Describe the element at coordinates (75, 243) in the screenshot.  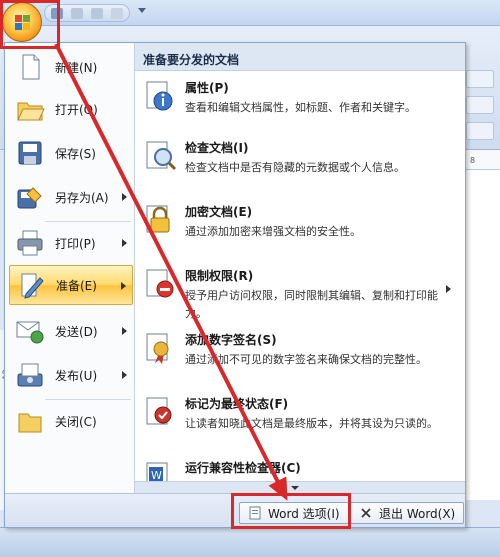
I see `menu-item-label: 打印(P)` at that location.